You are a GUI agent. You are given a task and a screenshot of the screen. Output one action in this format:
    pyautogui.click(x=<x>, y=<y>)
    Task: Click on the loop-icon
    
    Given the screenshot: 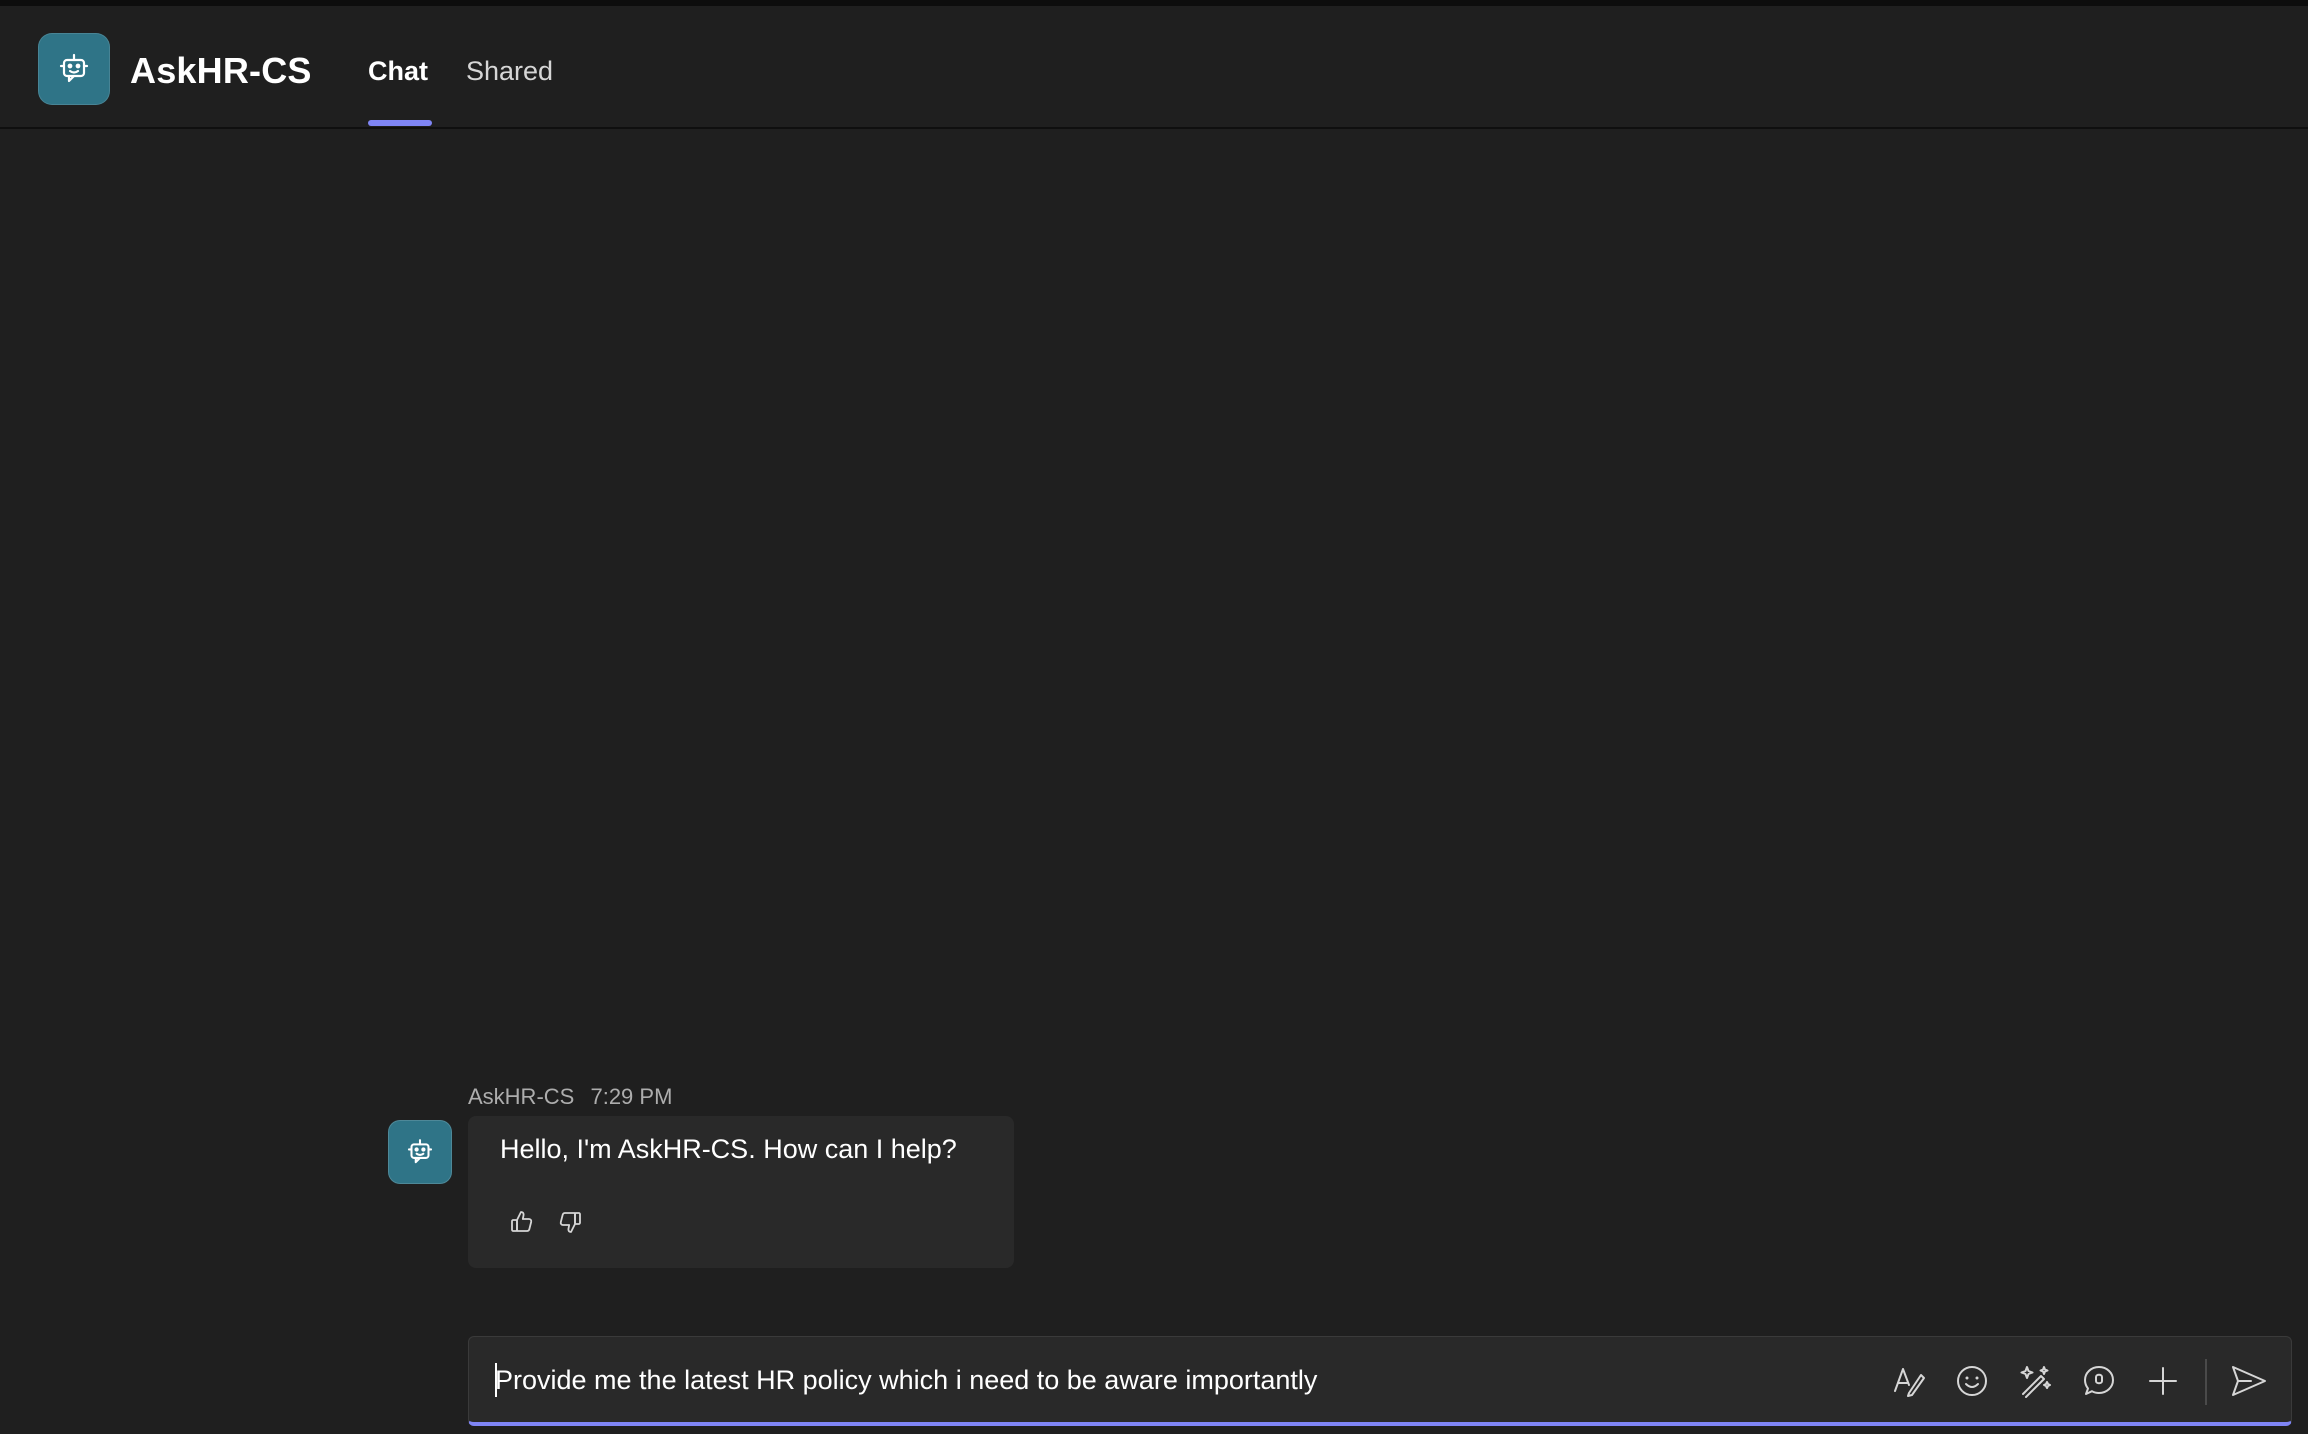 What is the action you would take?
    pyautogui.click(x=2099, y=1381)
    